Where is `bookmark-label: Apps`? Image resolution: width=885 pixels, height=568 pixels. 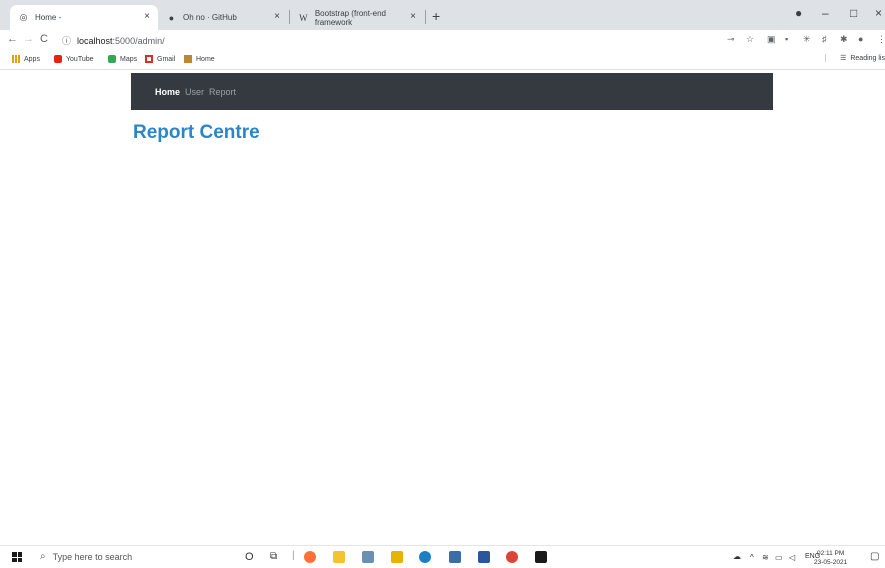 bookmark-label: Apps is located at coordinates (32, 59).